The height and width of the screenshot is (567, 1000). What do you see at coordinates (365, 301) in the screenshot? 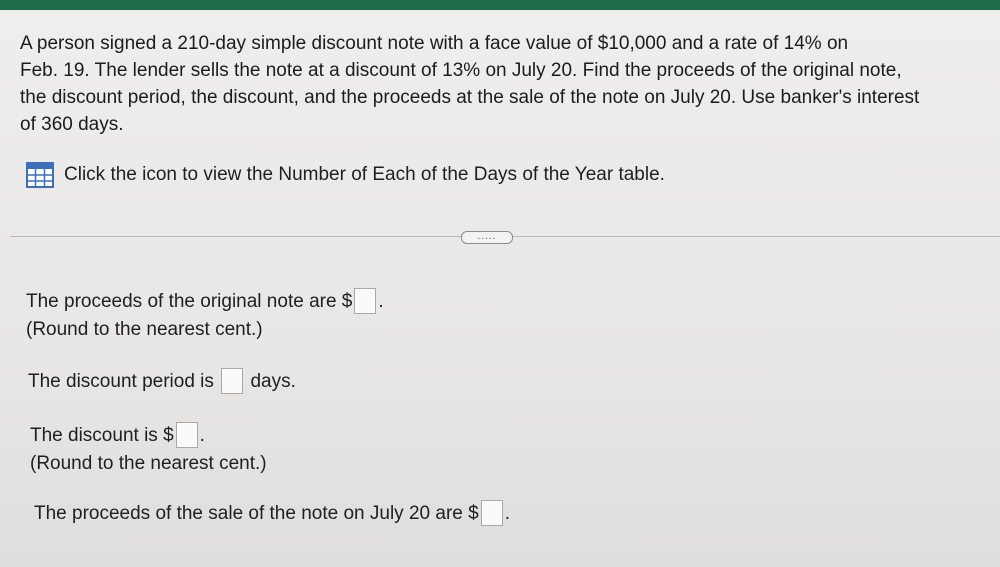
I see `proceeds-original-input` at bounding box center [365, 301].